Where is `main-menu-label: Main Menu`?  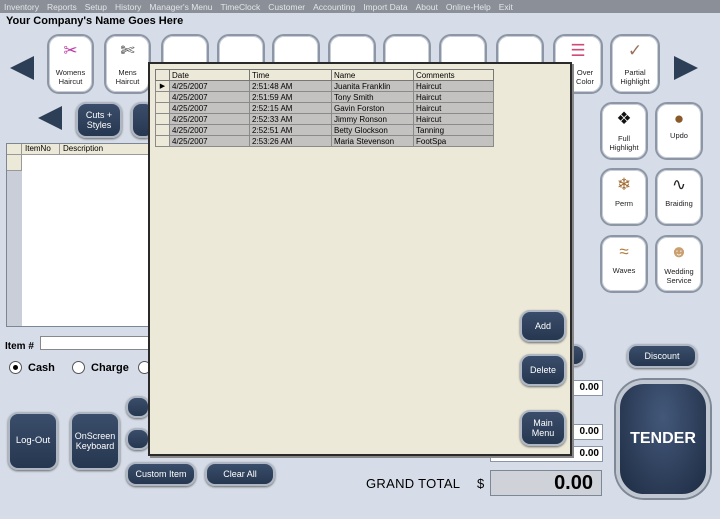
main-menu-label: Main Menu is located at coordinates (543, 428).